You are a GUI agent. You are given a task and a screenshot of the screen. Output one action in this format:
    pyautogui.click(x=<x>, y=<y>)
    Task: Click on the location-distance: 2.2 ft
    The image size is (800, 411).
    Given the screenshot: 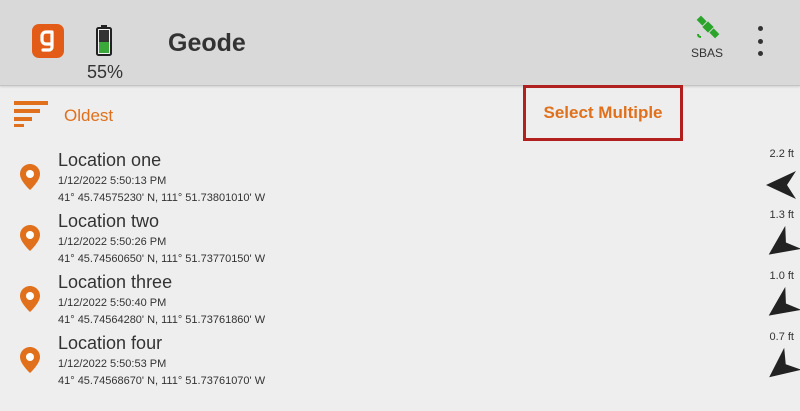 What is the action you would take?
    pyautogui.click(x=781, y=154)
    